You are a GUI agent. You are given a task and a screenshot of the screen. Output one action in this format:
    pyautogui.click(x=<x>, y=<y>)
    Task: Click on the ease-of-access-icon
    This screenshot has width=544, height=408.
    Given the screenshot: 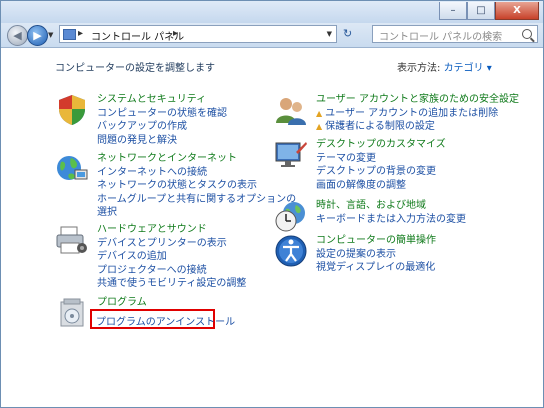 What is the action you would take?
    pyautogui.click(x=291, y=251)
    